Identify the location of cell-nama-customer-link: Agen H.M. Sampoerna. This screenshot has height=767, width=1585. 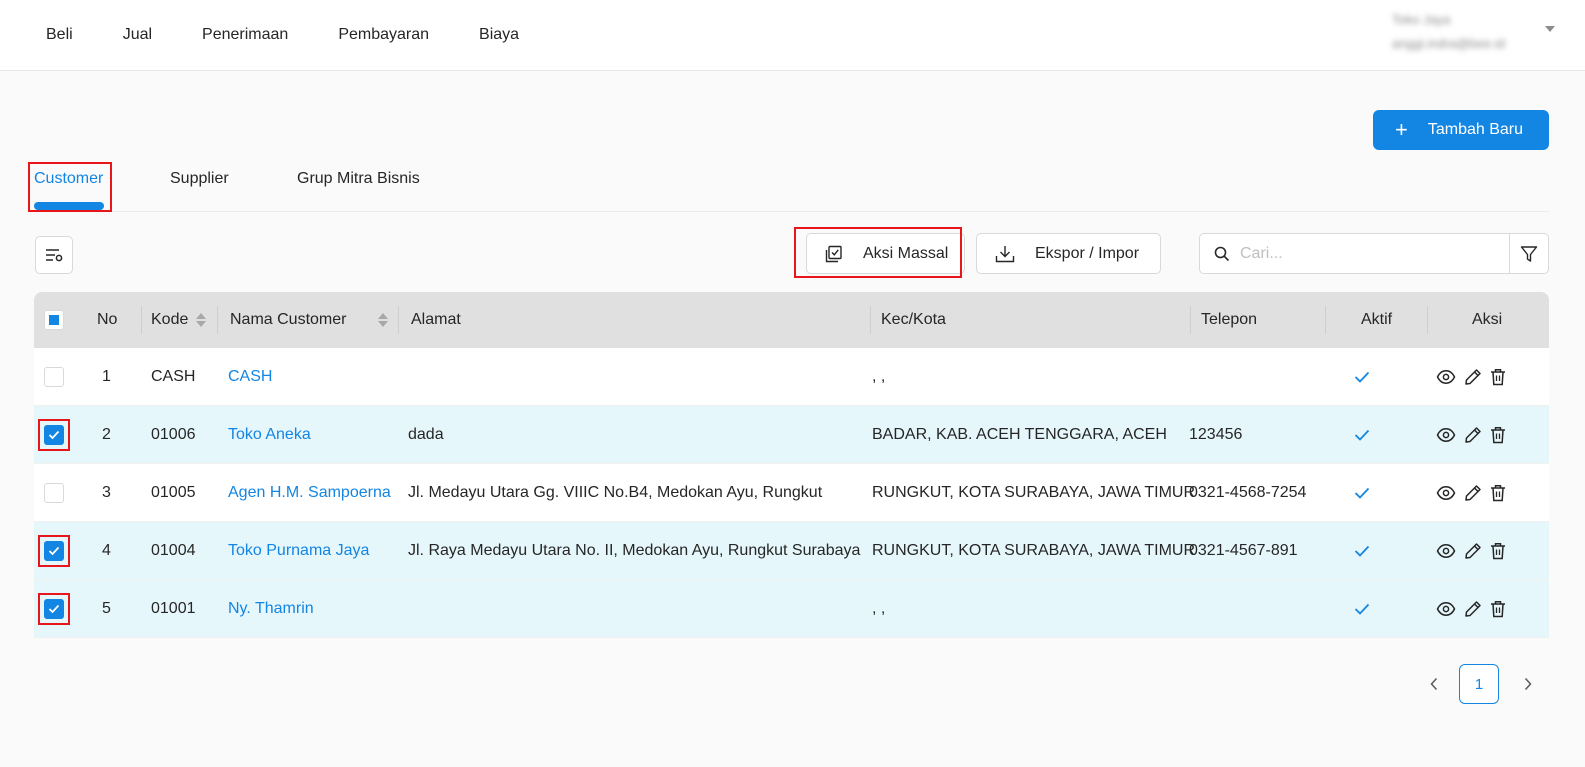
(309, 493).